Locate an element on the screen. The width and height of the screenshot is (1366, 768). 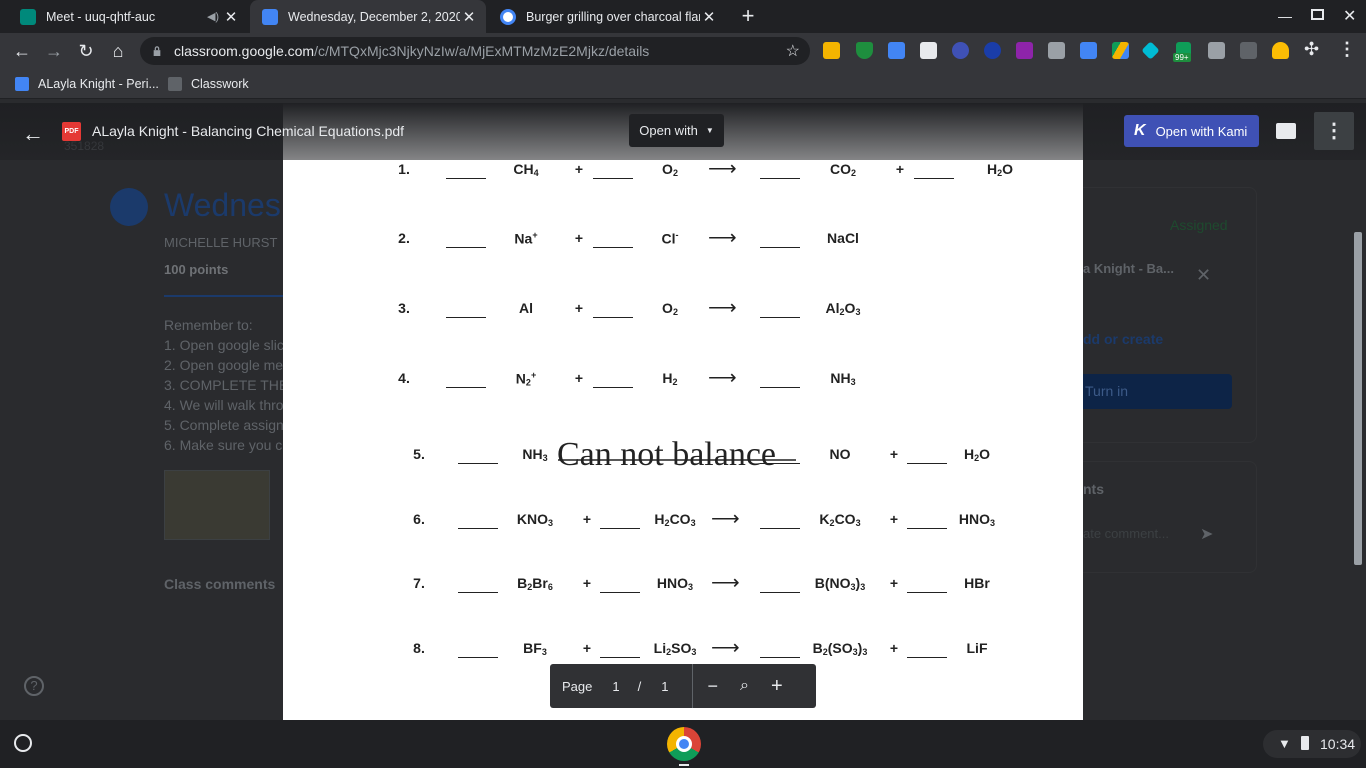
copy-extension-icon is located at coordinates (1056, 50).